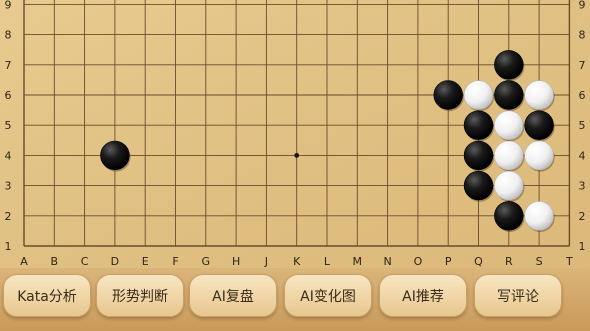 This screenshot has height=331, width=590. I want to click on position-judgment-button: 形势判断, so click(140, 295).